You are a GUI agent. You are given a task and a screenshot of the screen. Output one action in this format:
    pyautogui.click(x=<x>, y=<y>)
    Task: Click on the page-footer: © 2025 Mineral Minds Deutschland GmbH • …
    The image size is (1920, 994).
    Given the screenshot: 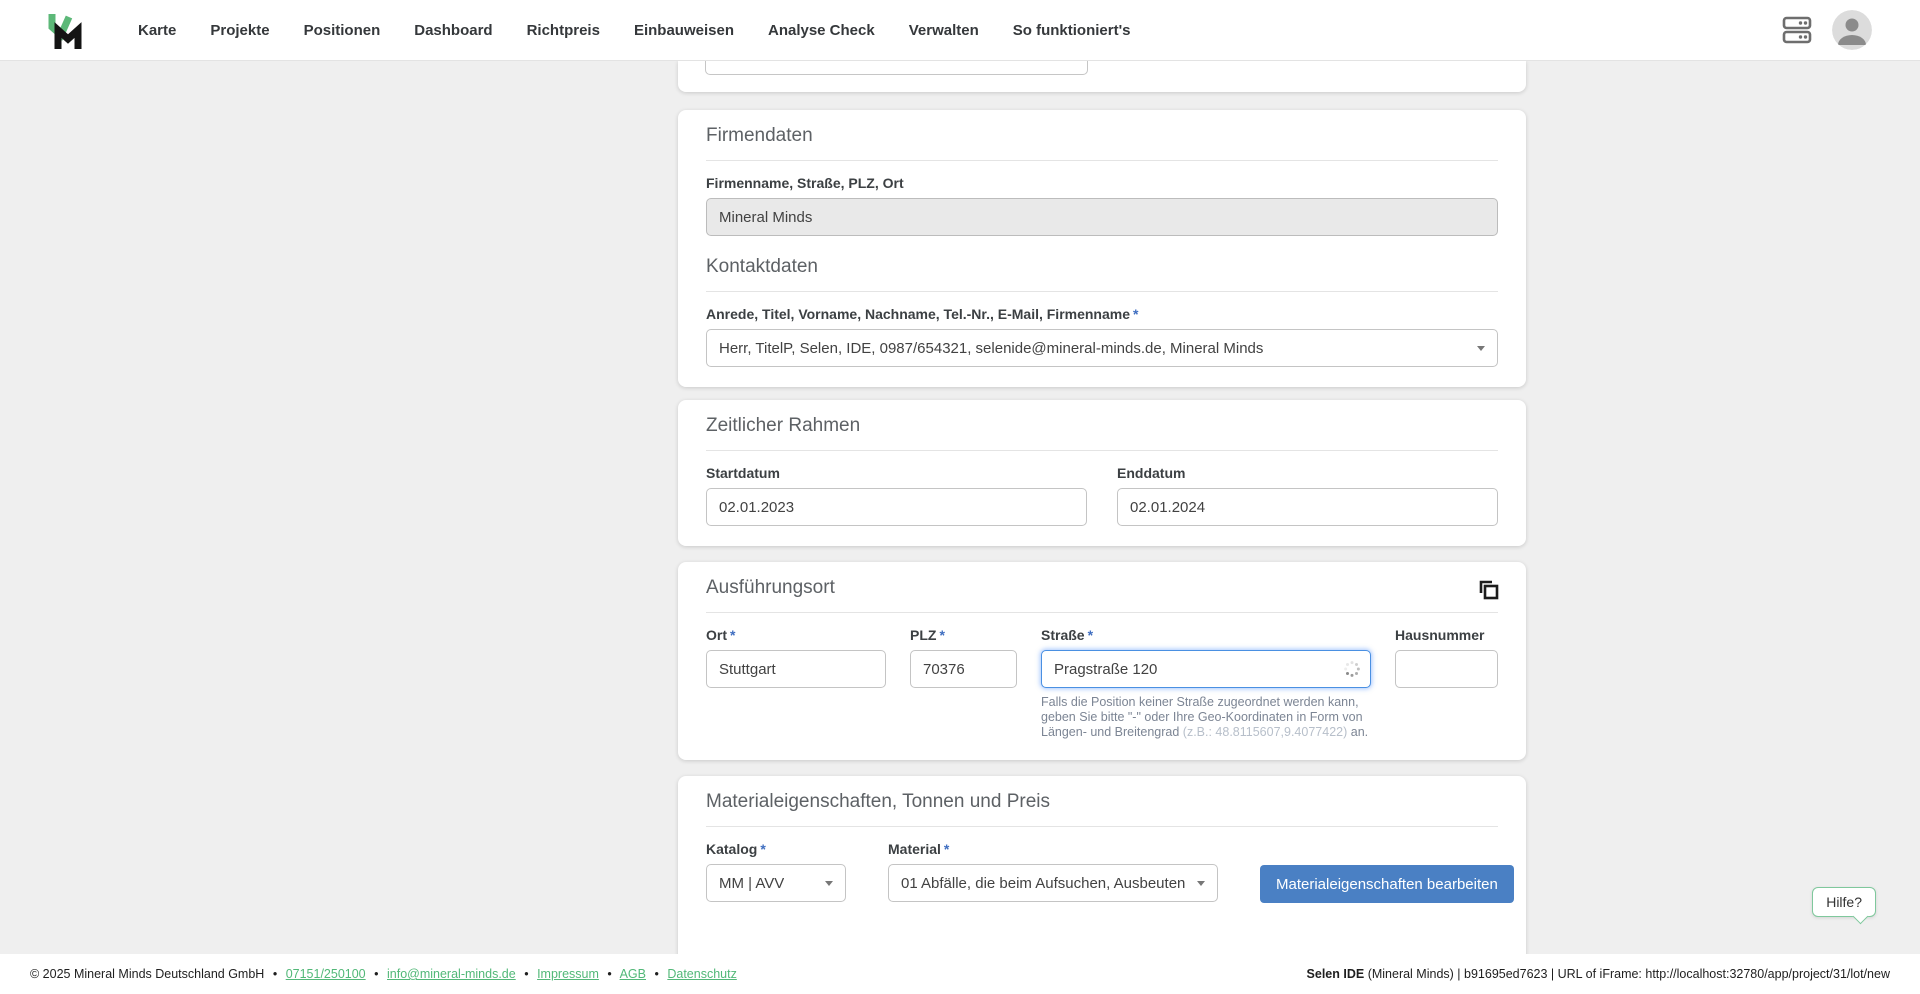 What is the action you would take?
    pyautogui.click(x=960, y=974)
    